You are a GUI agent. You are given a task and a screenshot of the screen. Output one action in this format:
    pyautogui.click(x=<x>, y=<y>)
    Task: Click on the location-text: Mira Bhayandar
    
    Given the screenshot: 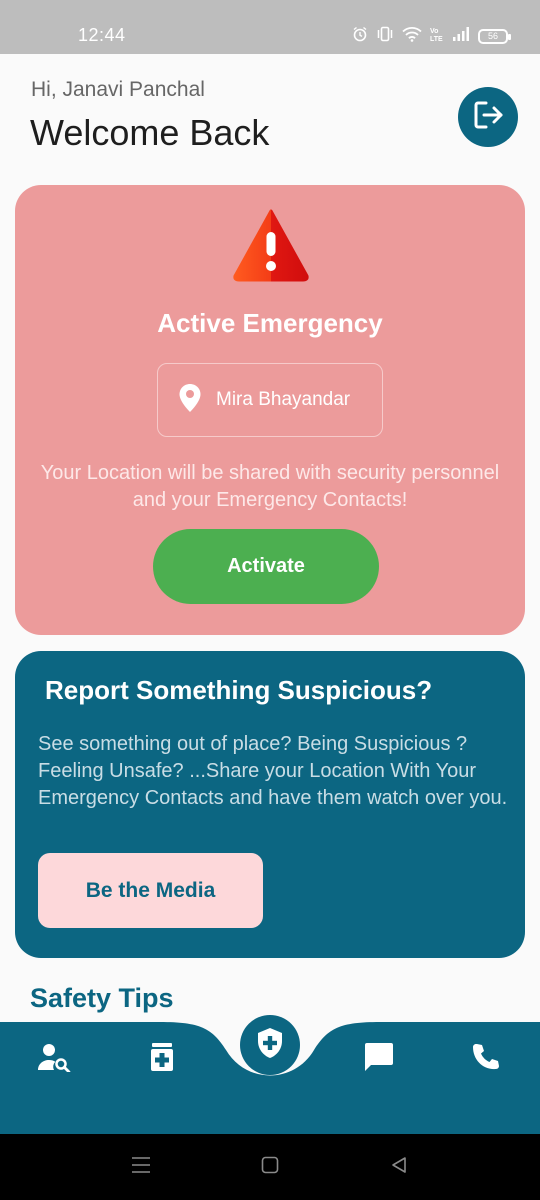 What is the action you would take?
    pyautogui.click(x=283, y=399)
    